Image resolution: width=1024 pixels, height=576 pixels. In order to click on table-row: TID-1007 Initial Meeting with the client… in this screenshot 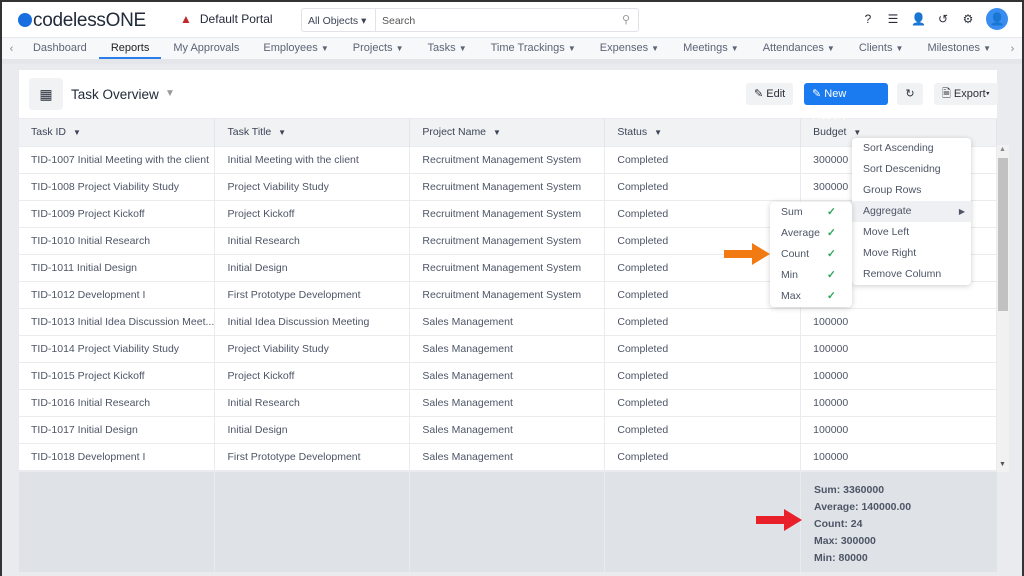, I will do `click(508, 159)`.